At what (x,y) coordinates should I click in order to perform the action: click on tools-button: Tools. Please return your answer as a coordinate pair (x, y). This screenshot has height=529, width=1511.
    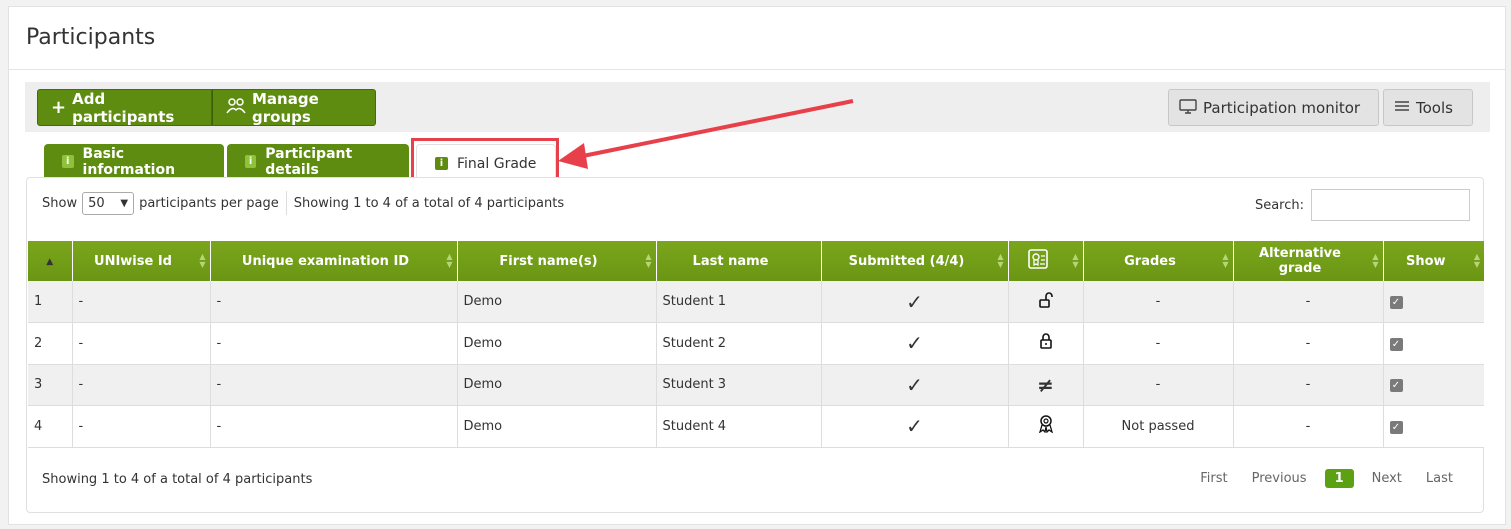
    Looking at the image, I should click on (1428, 107).